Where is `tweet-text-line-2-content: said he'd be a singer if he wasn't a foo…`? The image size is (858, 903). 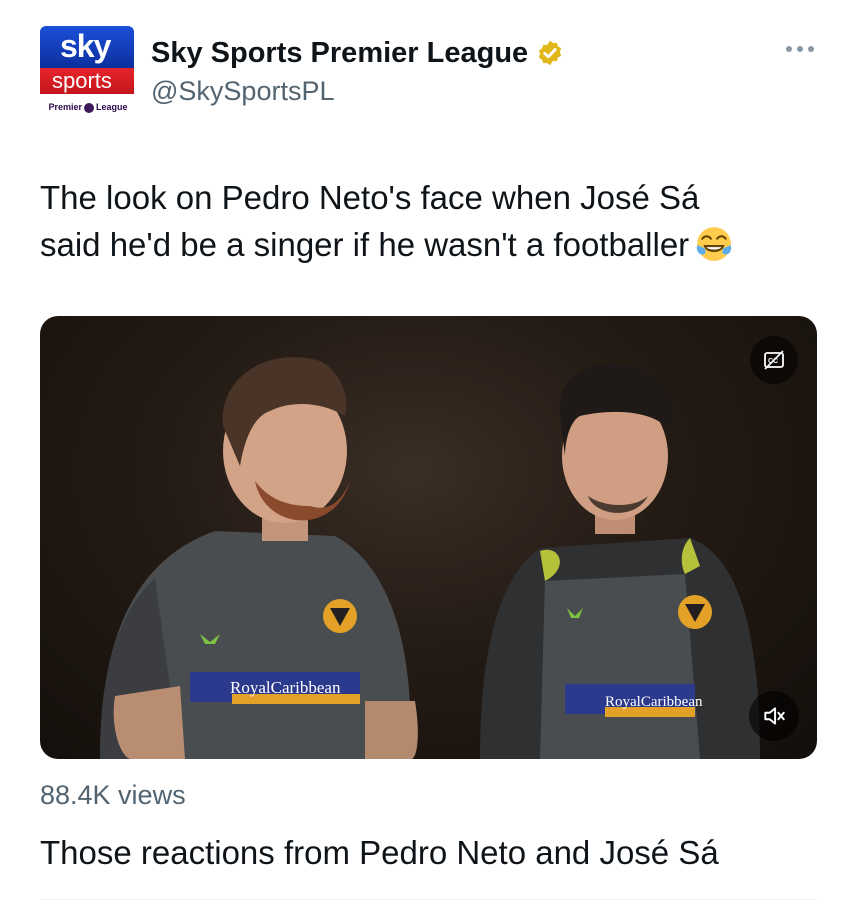
tweet-text-line-2-content: said he'd be a singer if he wasn't a foo… is located at coordinates (365, 244).